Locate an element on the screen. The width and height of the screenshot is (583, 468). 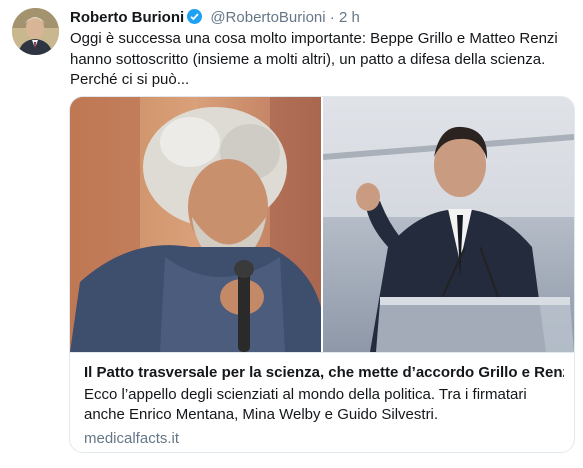
author-handle: @RobertoBurioni is located at coordinates (267, 17).